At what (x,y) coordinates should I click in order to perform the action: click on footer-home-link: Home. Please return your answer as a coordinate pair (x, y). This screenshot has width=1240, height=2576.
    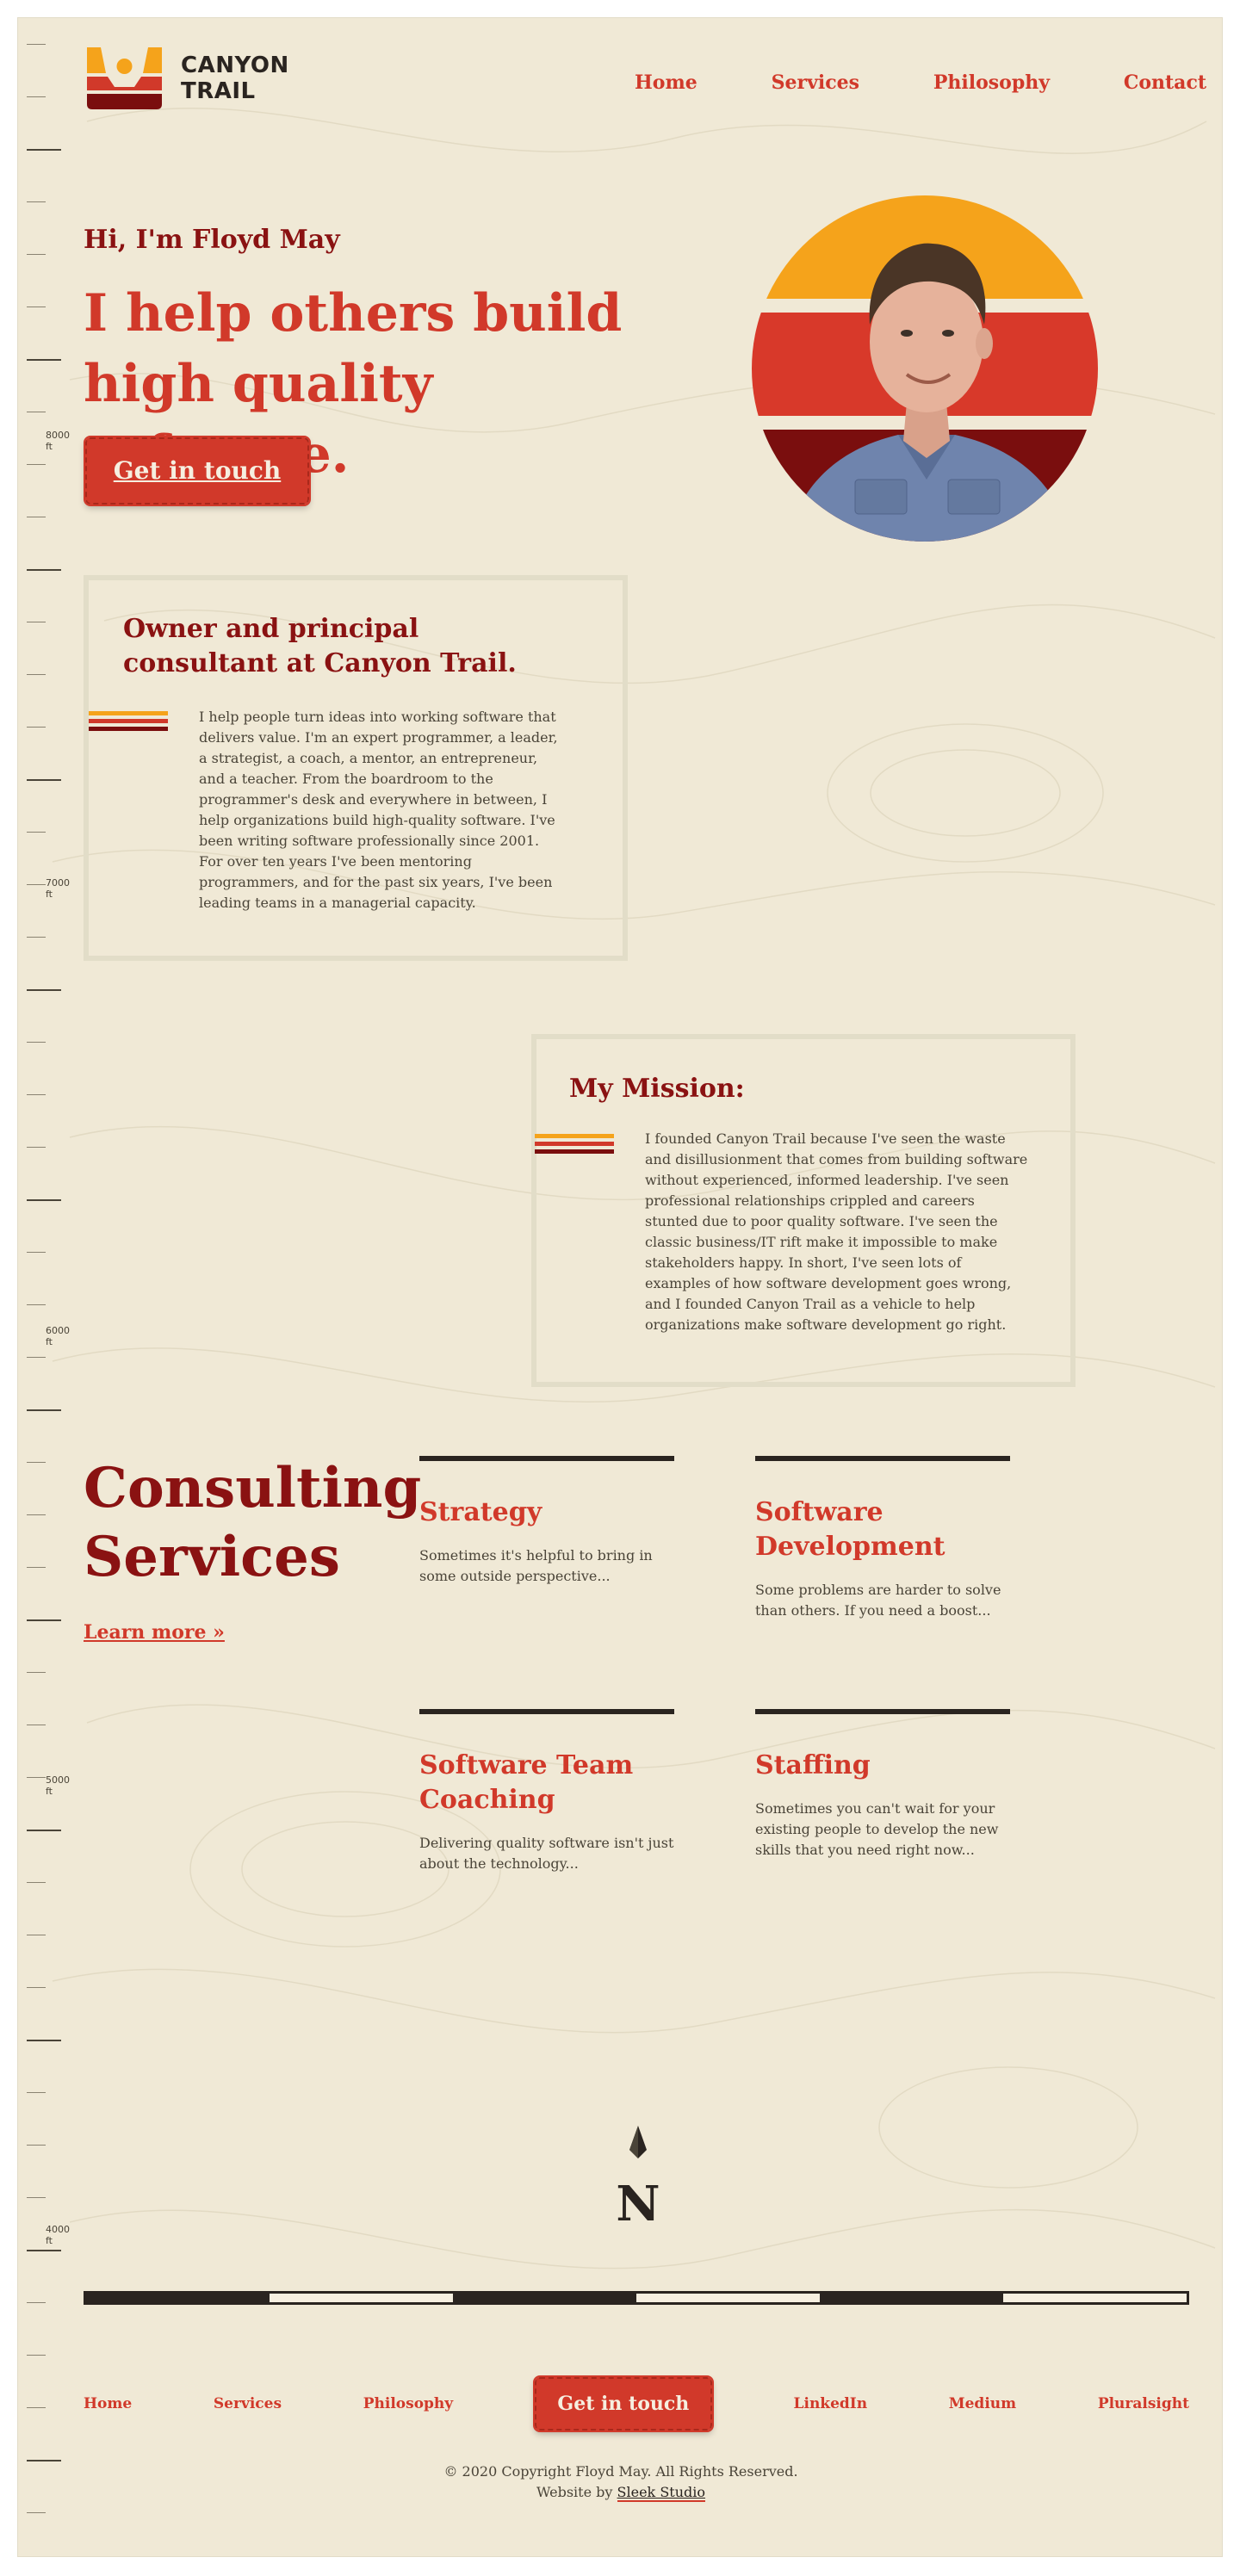
    Looking at the image, I should click on (108, 2403).